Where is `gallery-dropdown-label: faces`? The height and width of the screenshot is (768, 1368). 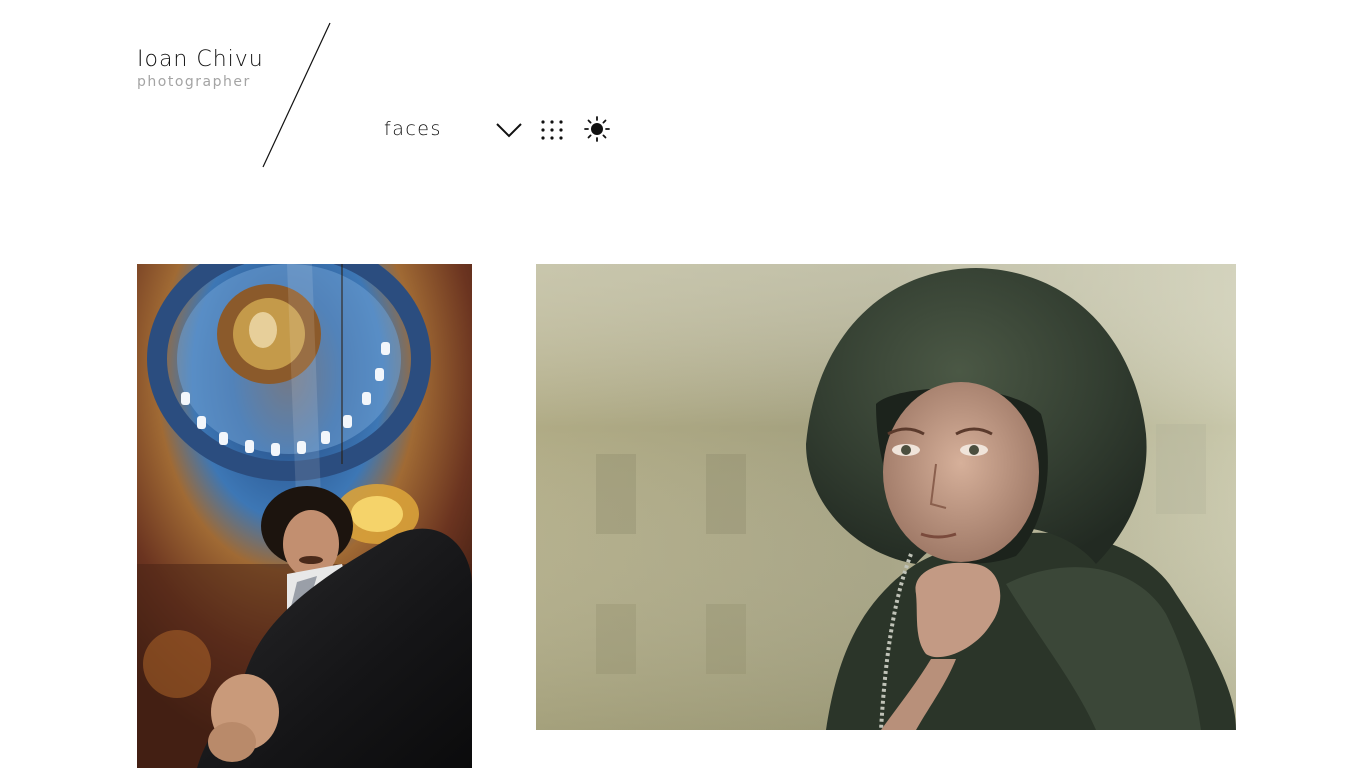 gallery-dropdown-label: faces is located at coordinates (413, 129).